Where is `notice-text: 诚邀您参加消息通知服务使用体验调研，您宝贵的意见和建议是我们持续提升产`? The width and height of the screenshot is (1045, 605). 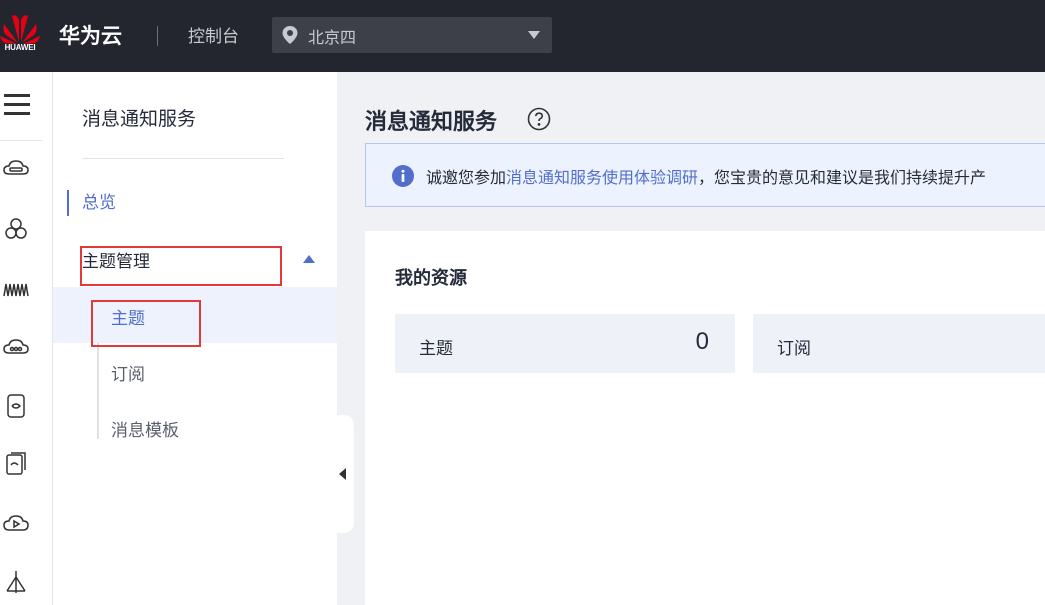
notice-text: 诚邀您参加消息通知服务使用体验调研，您宝贵的意见和建议是我们持续提升产 is located at coordinates (706, 176).